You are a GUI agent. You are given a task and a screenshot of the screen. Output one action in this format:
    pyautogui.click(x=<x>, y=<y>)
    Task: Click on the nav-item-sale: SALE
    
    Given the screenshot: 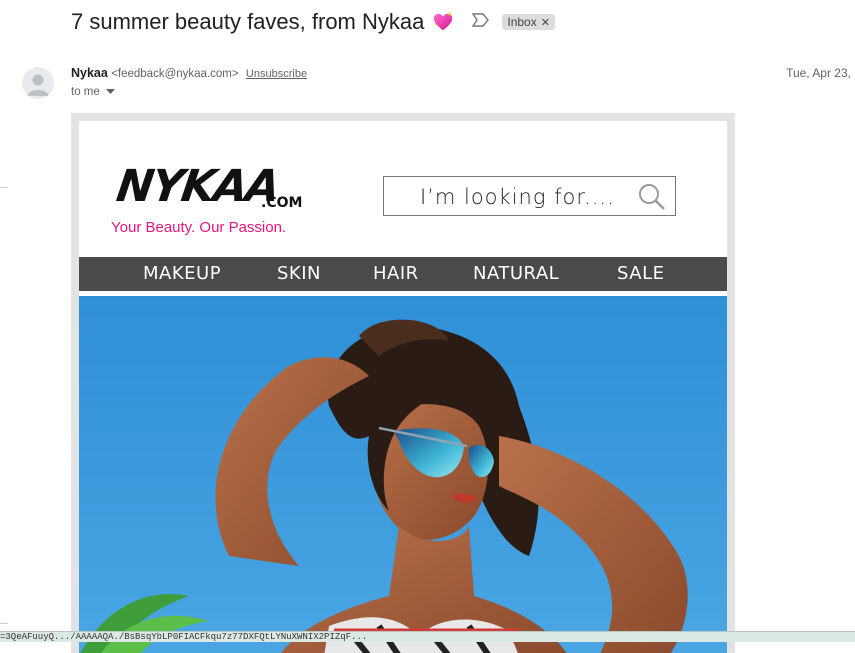 What is the action you would take?
    pyautogui.click(x=640, y=274)
    